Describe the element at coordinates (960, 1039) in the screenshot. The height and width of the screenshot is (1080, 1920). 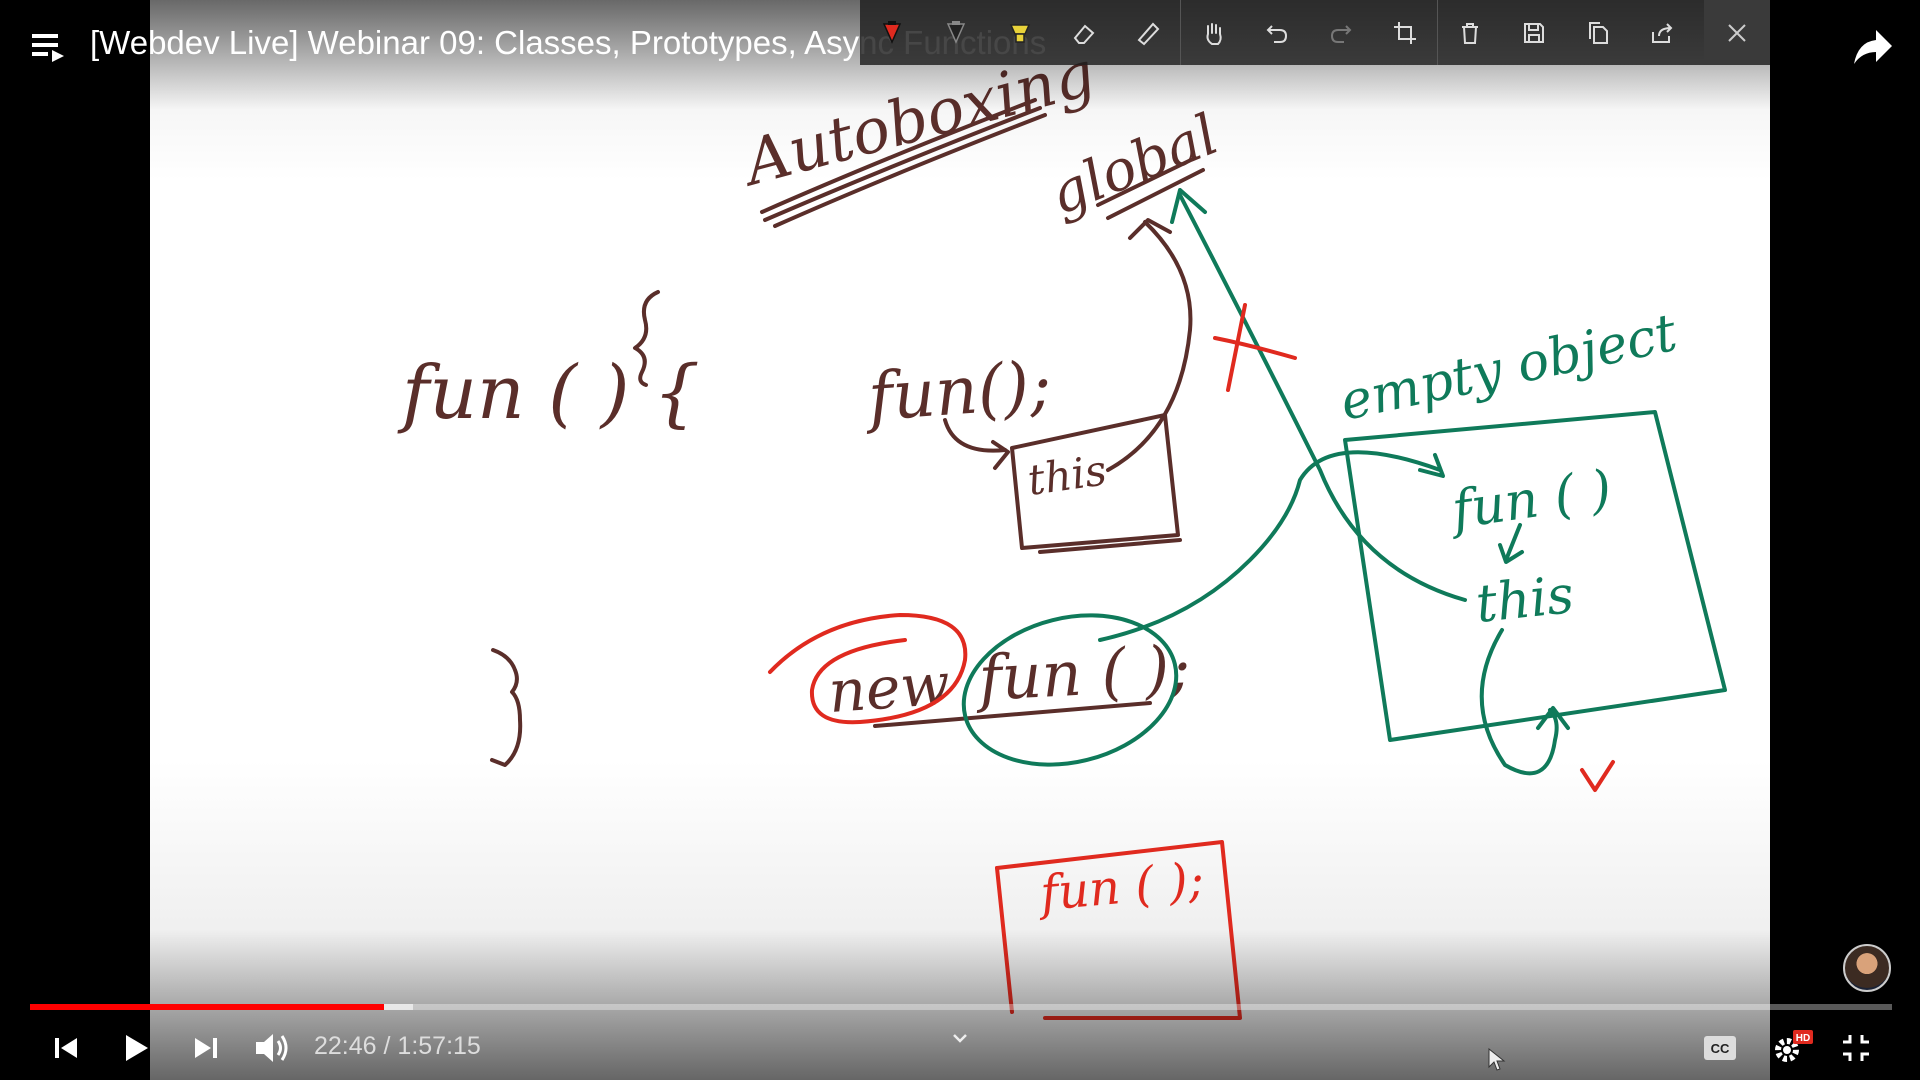
I see `chevron-down-icon` at that location.